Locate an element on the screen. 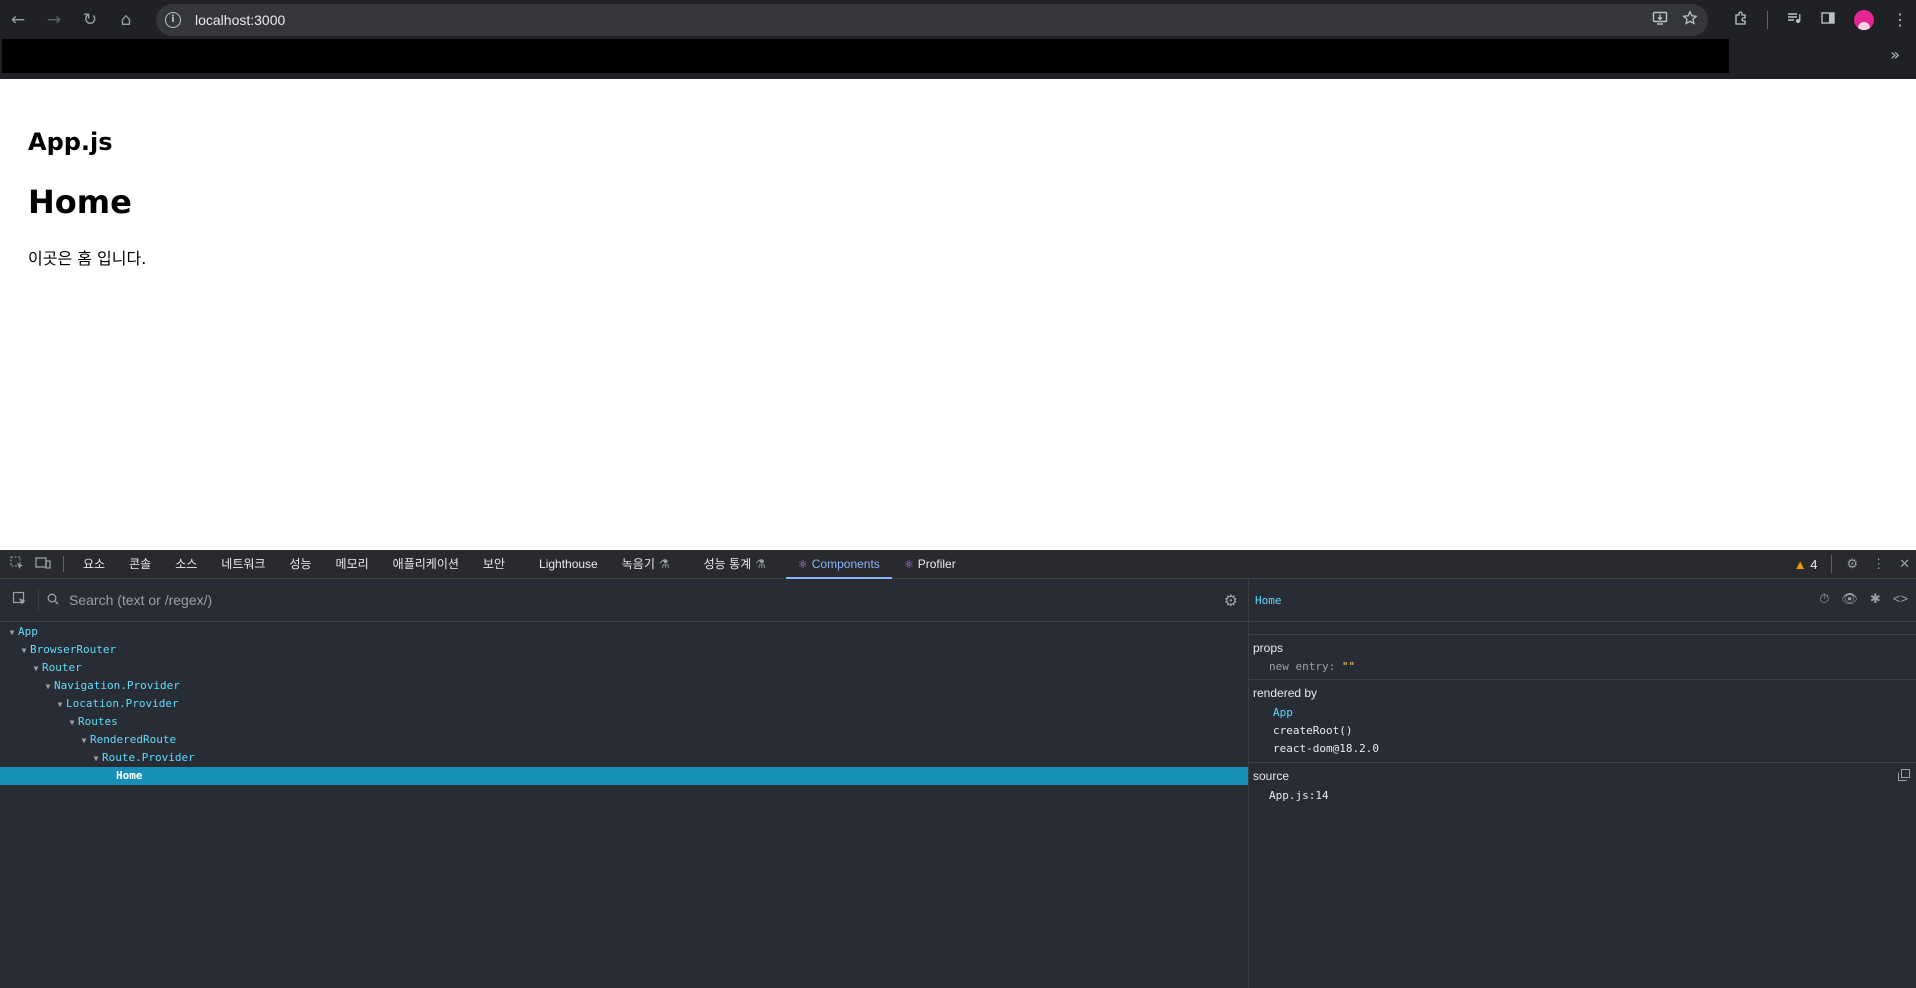 The image size is (1916, 988). select-component-icon is located at coordinates (22, 600).